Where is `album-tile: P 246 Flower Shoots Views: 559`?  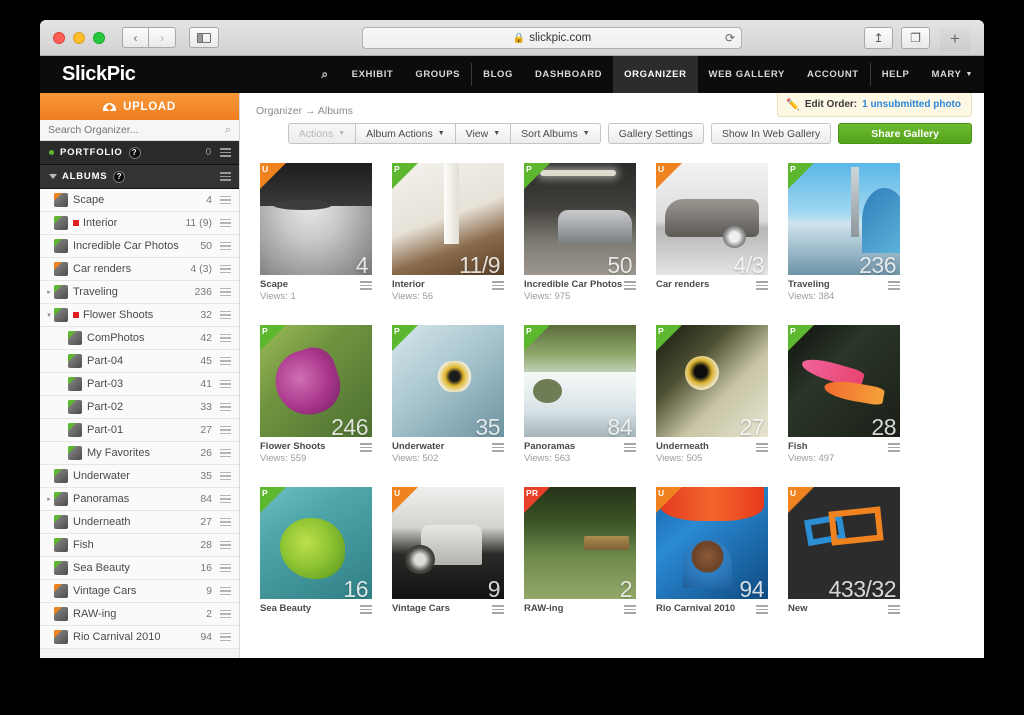
album-tile: P 246 Flower Shoots Views: 559 is located at coordinates (316, 395).